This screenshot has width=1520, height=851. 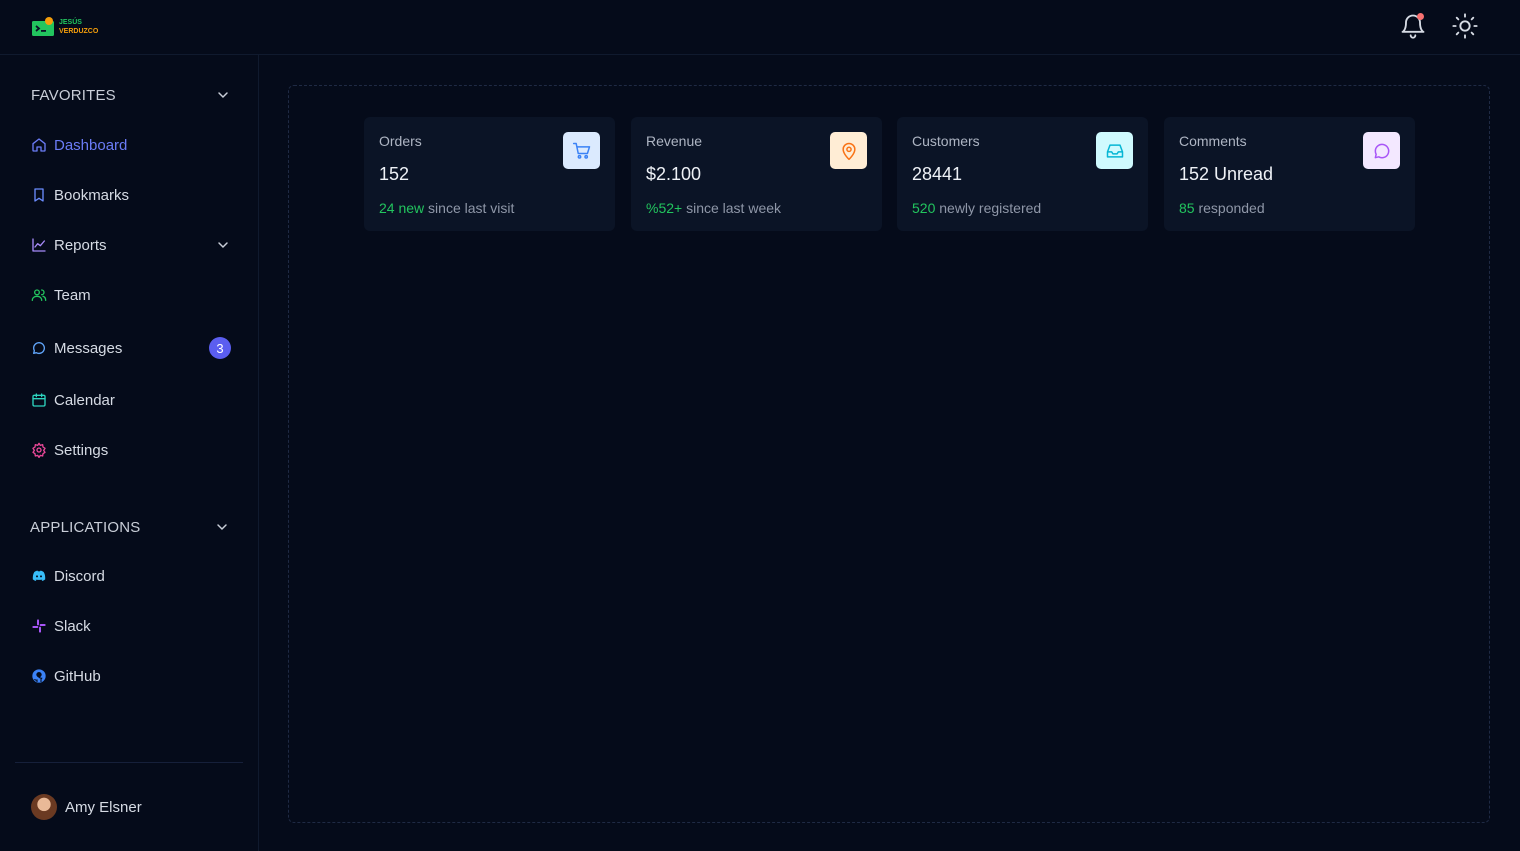 I want to click on github-icon, so click(x=39, y=676).